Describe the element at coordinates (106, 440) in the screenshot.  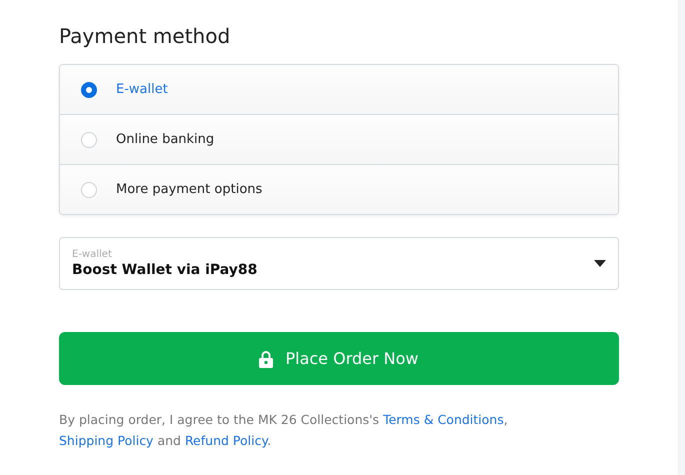
I see `policy-link: Shipping Policy` at that location.